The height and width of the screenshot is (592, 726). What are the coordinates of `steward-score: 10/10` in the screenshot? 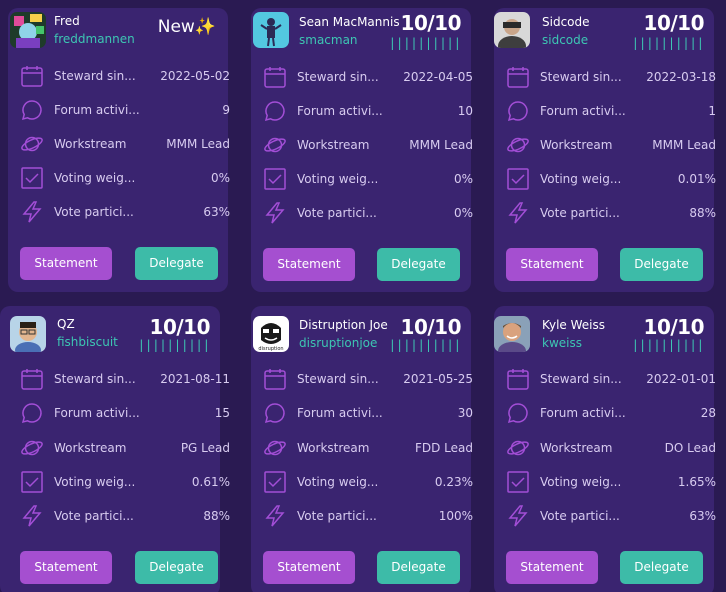 It's located at (180, 327).